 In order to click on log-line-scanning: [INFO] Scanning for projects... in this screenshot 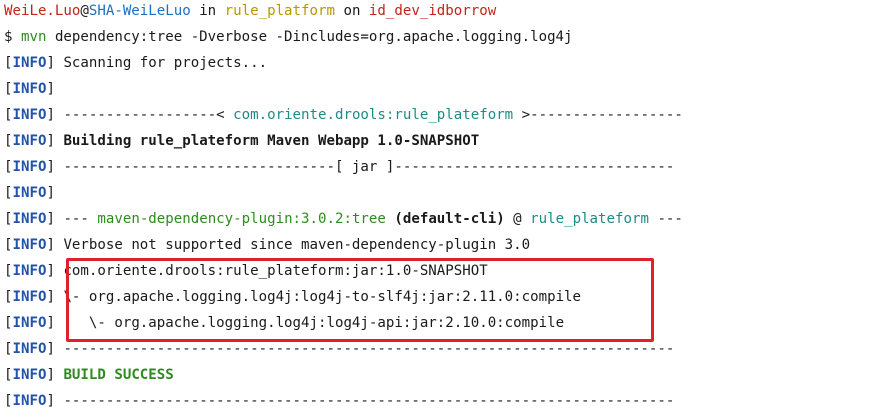, I will do `click(135, 63)`.